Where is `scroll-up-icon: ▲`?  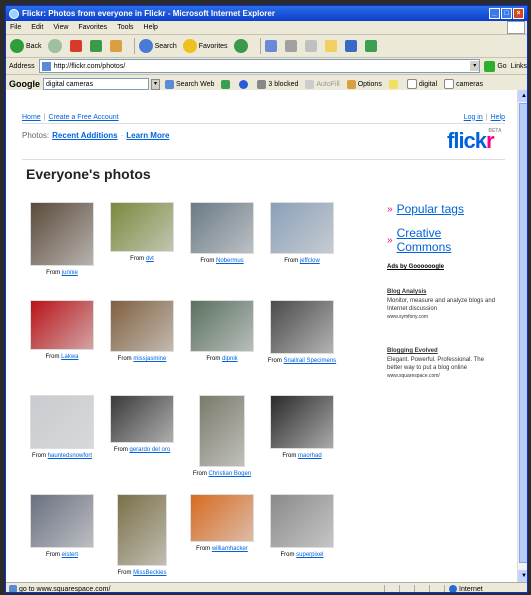
scroll-up-icon: ▲ is located at coordinates (522, 96).